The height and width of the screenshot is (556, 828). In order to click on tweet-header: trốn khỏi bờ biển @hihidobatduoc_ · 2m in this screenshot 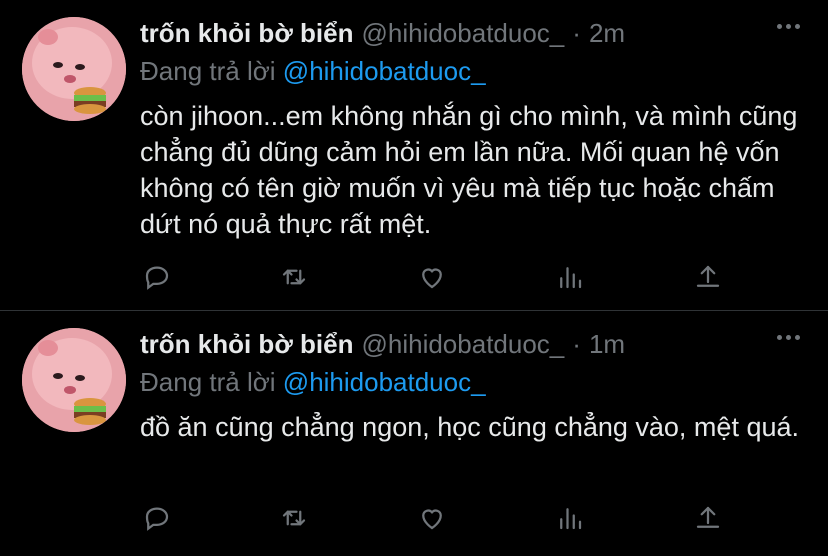, I will do `click(382, 35)`.